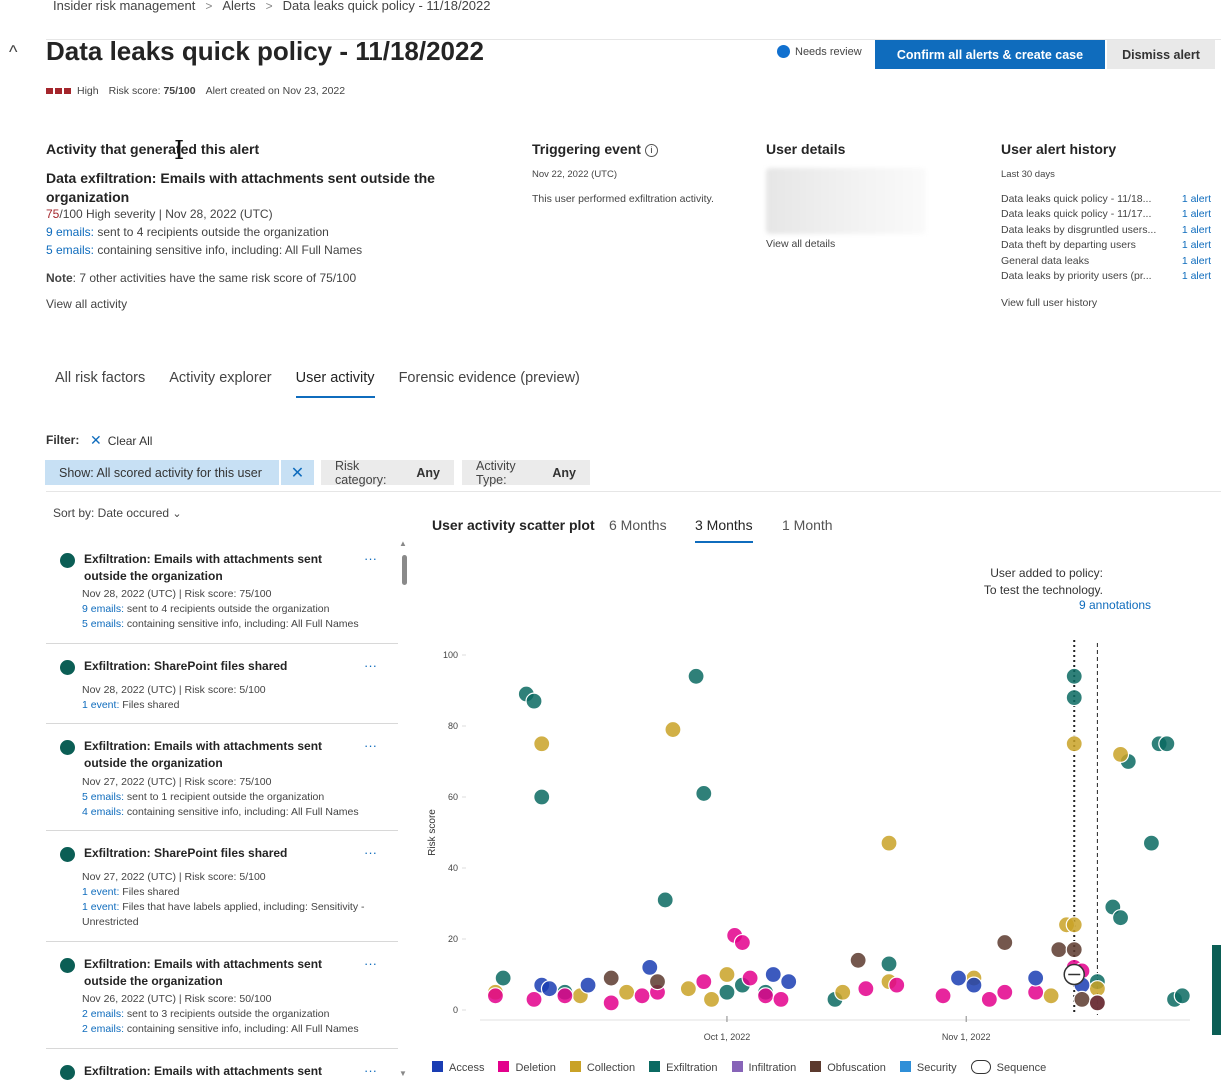 This screenshot has height=1080, width=1221. I want to click on dismiss-alert-button: Dismiss alert, so click(1161, 54).